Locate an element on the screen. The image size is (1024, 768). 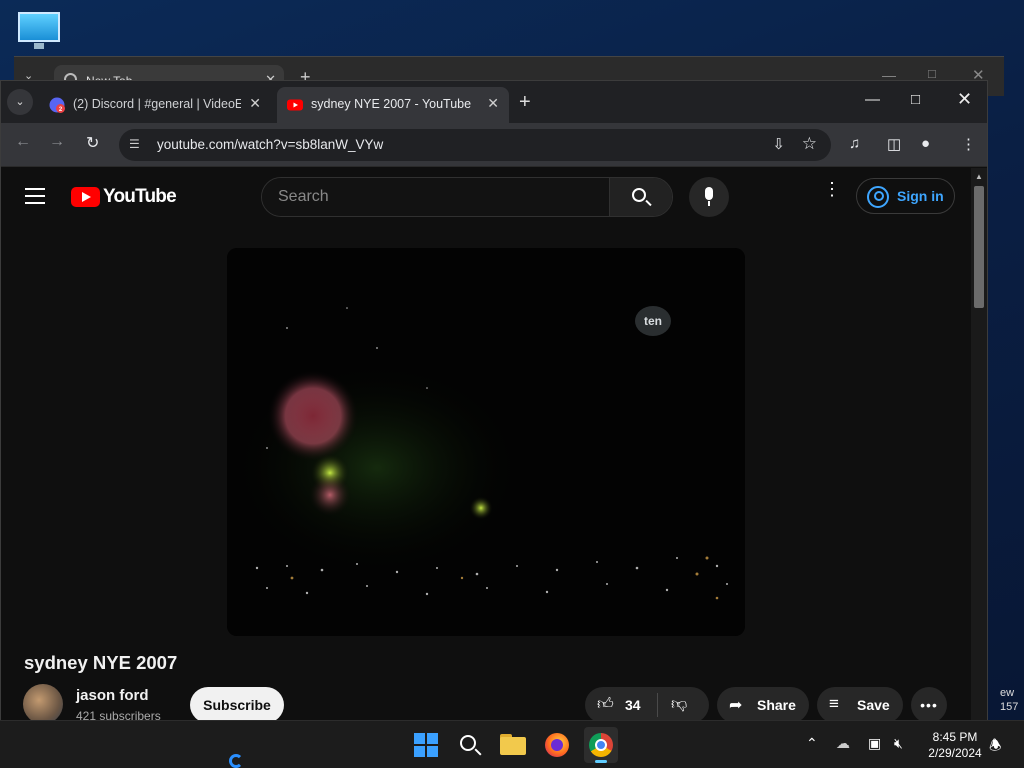
tab-title: sydney NYE 2007 - YouTube is located at coordinates (391, 104).